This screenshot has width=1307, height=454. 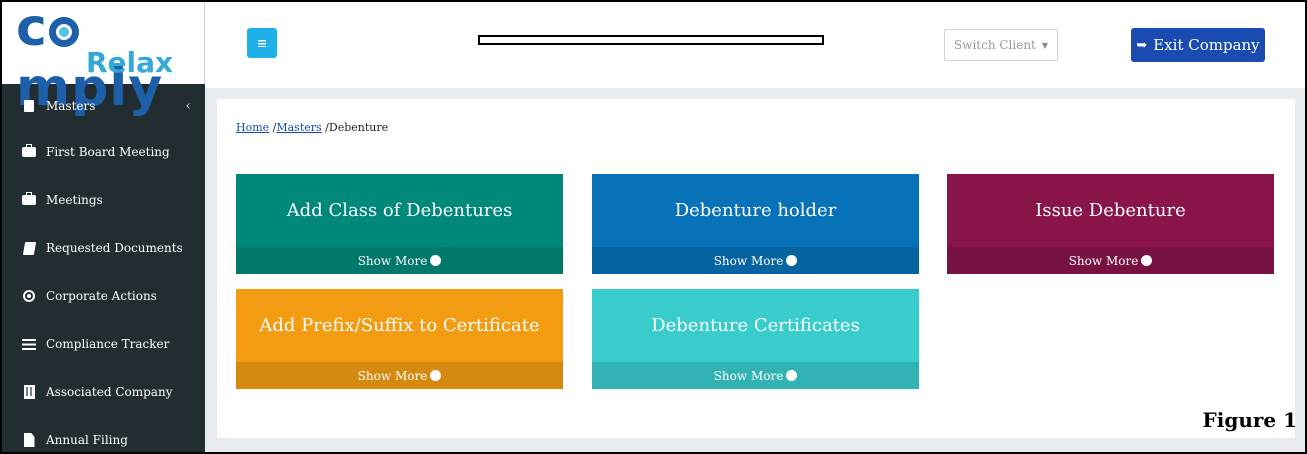 I want to click on sidebar-item-label: Corporate Actions, so click(x=101, y=296).